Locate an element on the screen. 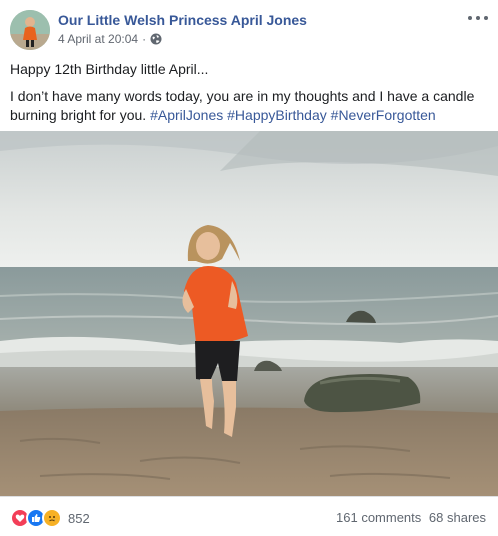 This screenshot has height=536, width=498. page-name-link: Our Little Welsh Princess April Jones is located at coordinates (182, 20).